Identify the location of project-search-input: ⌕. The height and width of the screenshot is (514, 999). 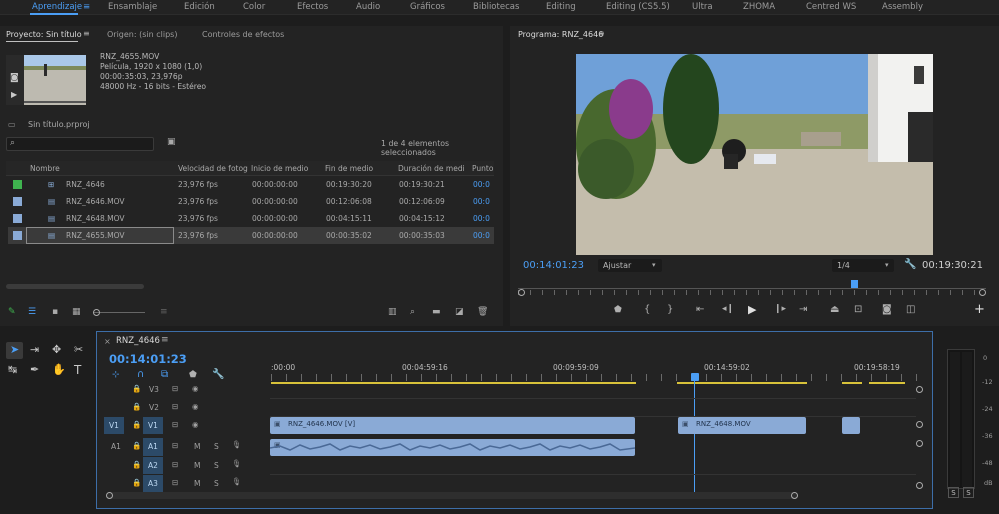
(80, 144).